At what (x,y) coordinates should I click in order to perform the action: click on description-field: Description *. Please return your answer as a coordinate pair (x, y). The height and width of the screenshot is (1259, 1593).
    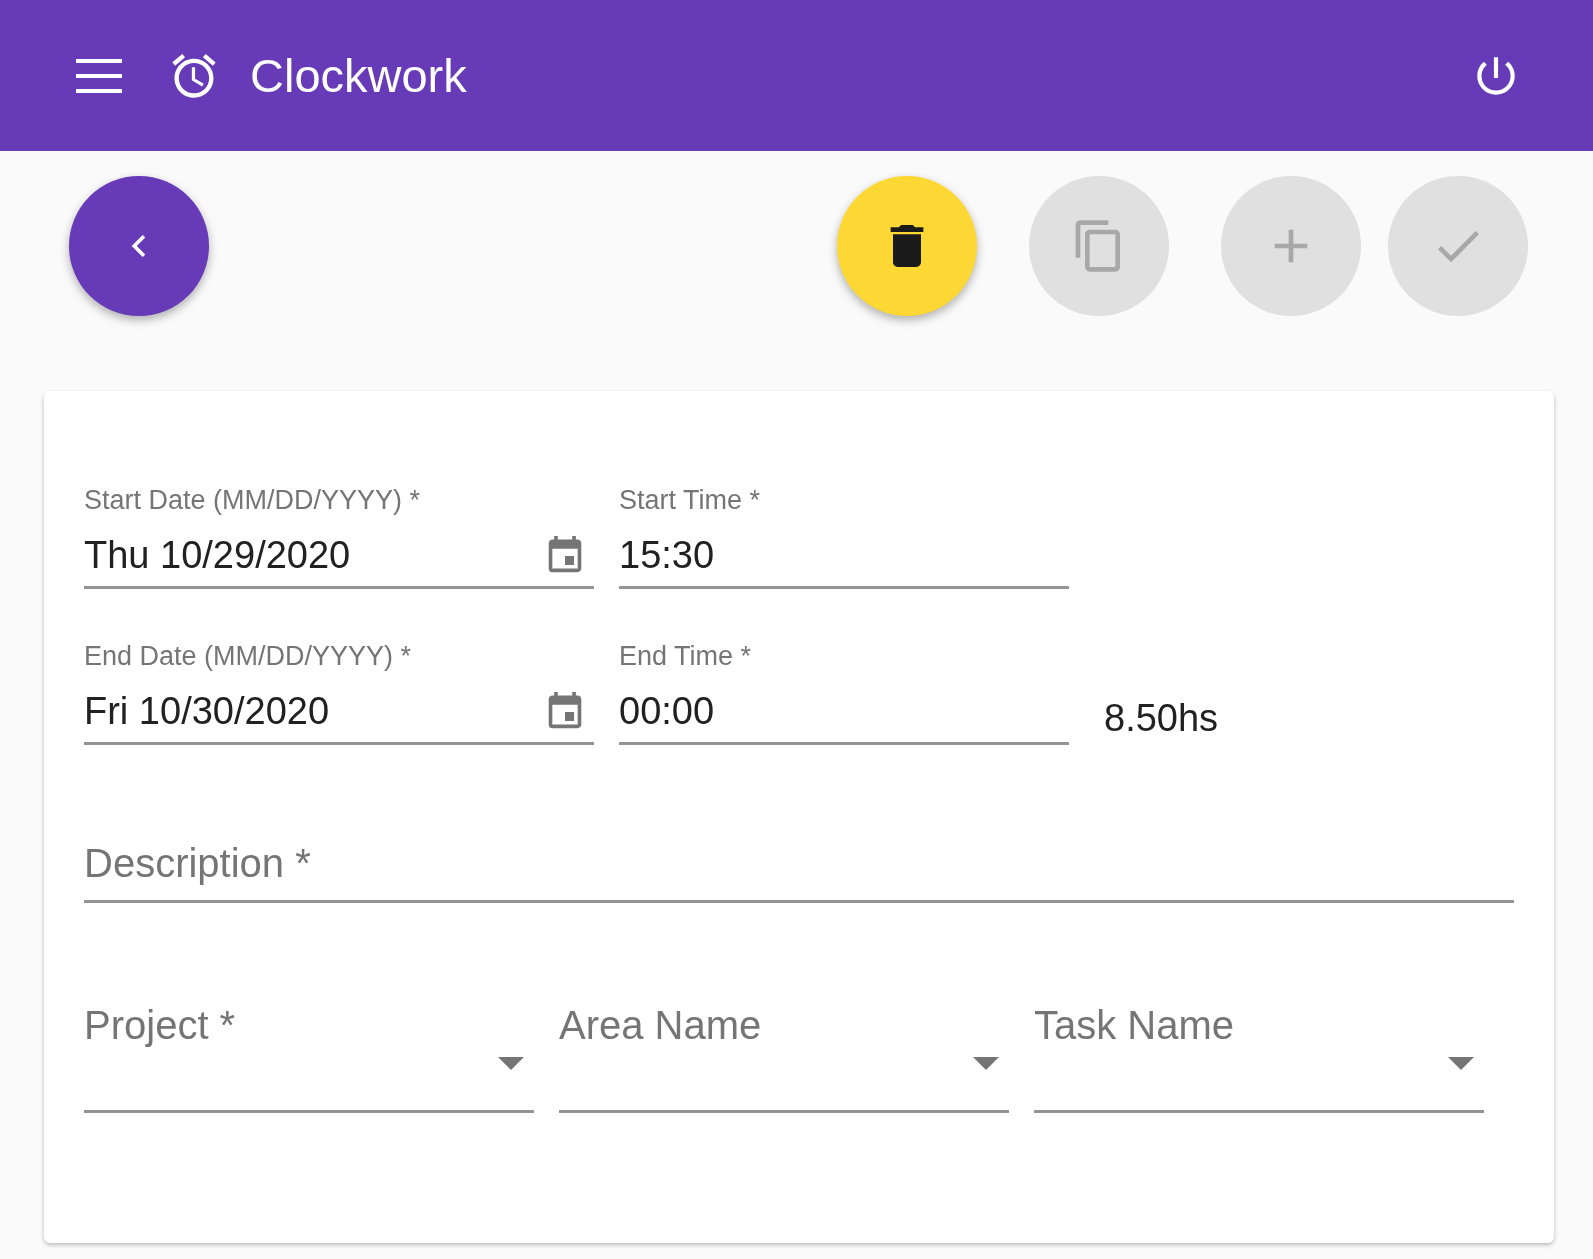
    Looking at the image, I should click on (799, 868).